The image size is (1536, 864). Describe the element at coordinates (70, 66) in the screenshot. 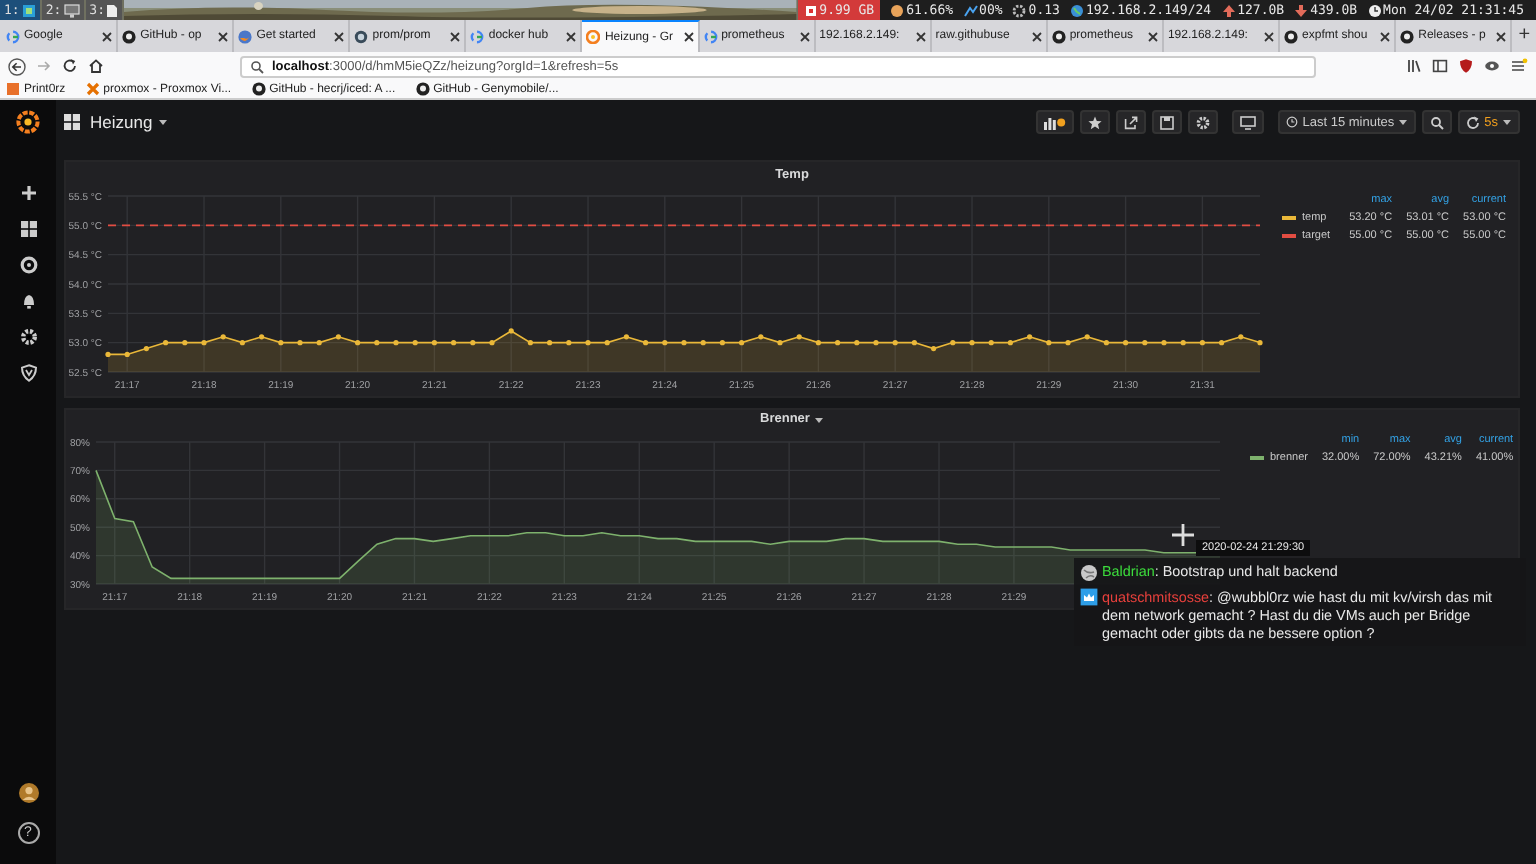

I see `reload-icon` at that location.